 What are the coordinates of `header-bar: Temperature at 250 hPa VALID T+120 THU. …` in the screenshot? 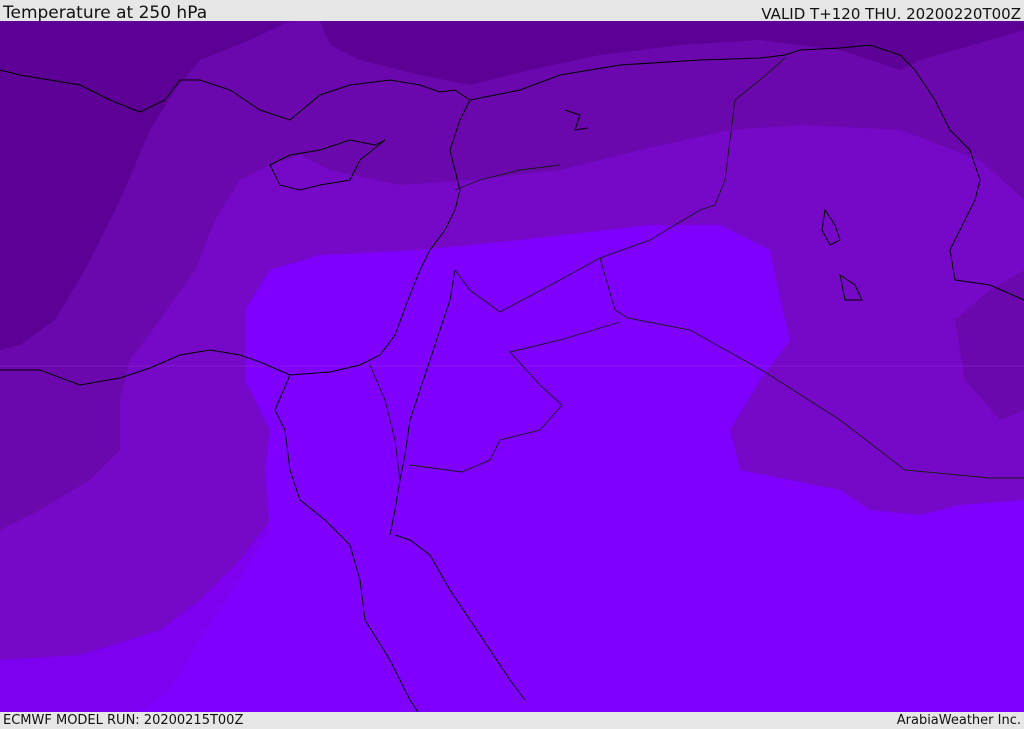 It's located at (512, 11).